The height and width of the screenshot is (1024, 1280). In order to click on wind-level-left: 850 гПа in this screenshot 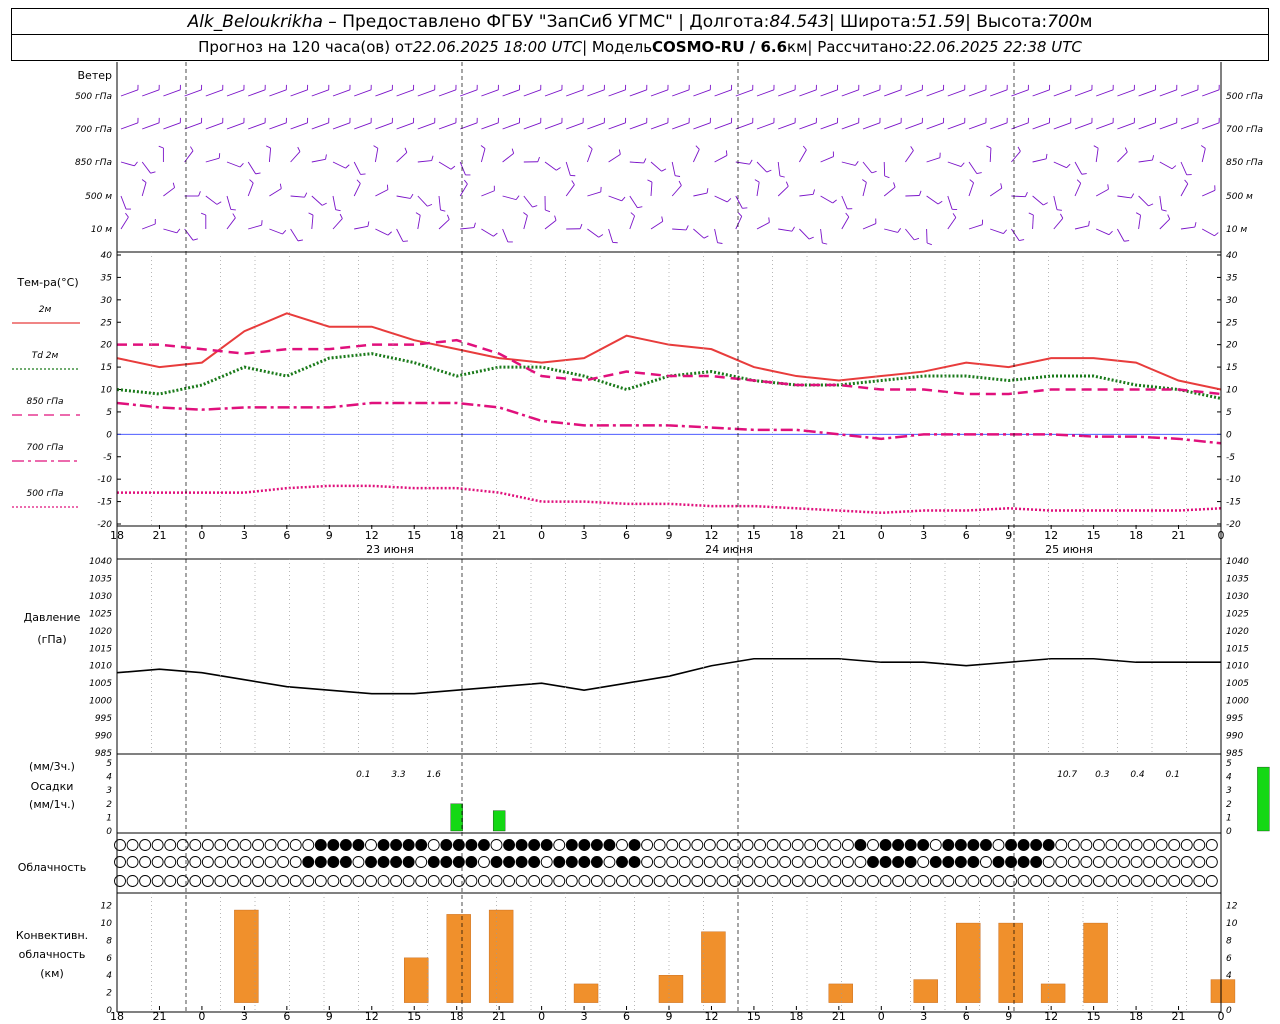, I will do `click(93, 163)`.